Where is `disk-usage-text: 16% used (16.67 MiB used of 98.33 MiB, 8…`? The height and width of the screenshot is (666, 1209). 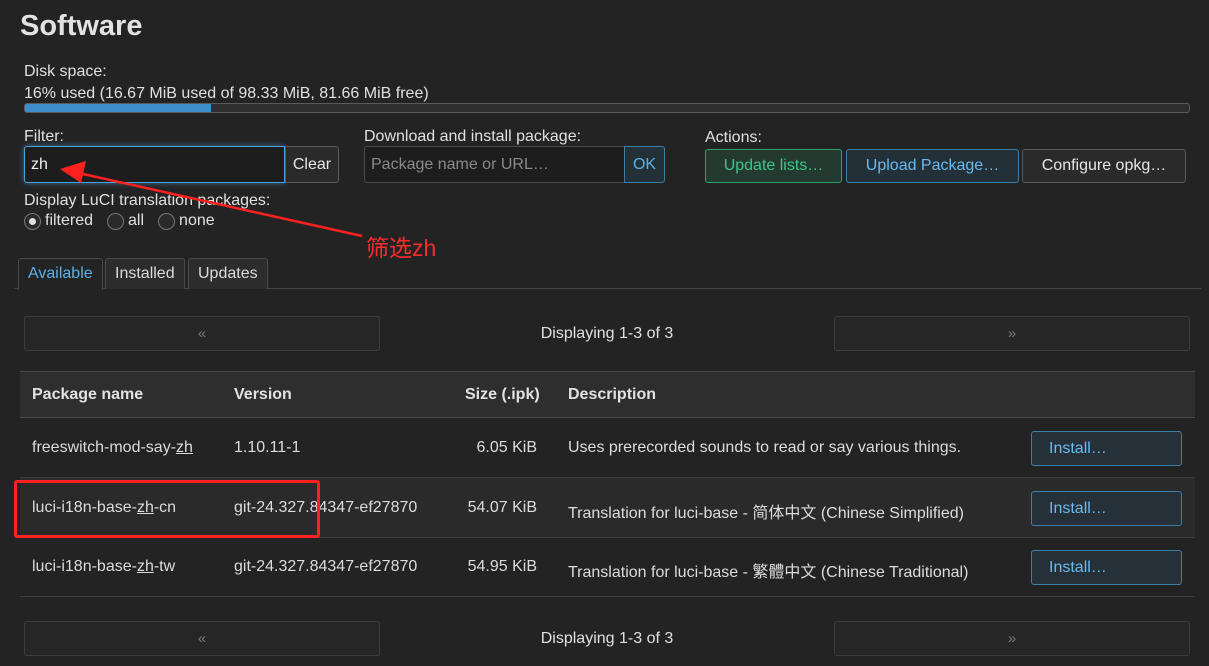 disk-usage-text: 16% used (16.67 MiB used of 98.33 MiB, 8… is located at coordinates (226, 93).